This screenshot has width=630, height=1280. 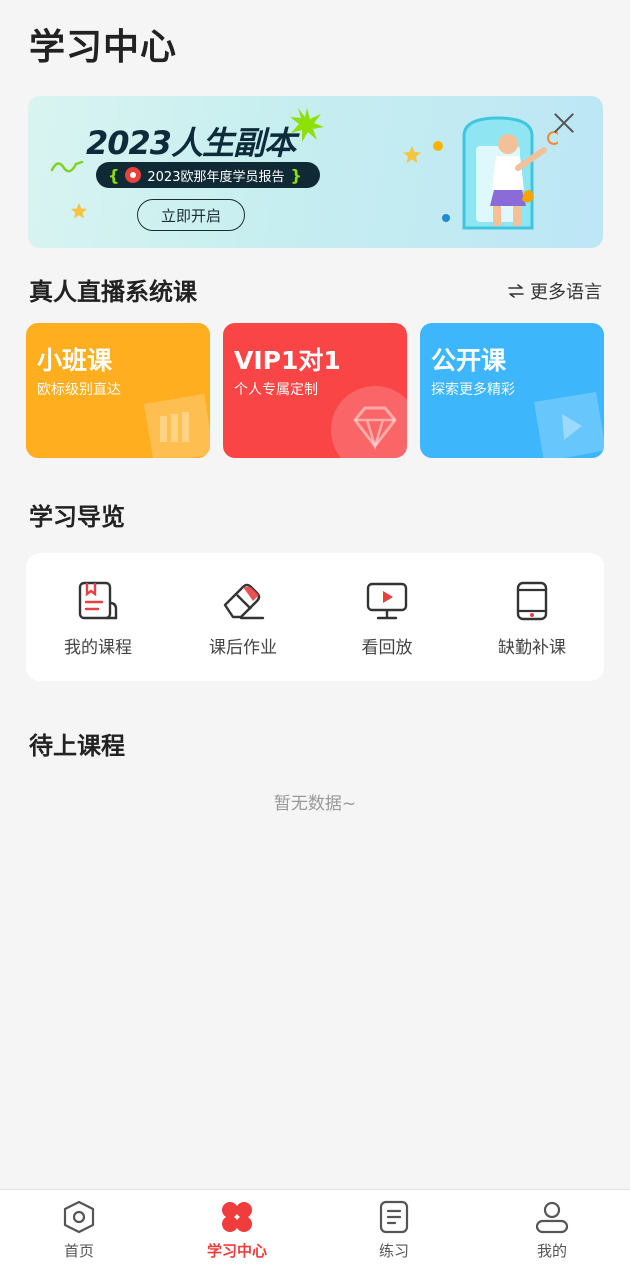 What do you see at coordinates (98, 648) in the screenshot?
I see `guide-label: 我的课程` at bounding box center [98, 648].